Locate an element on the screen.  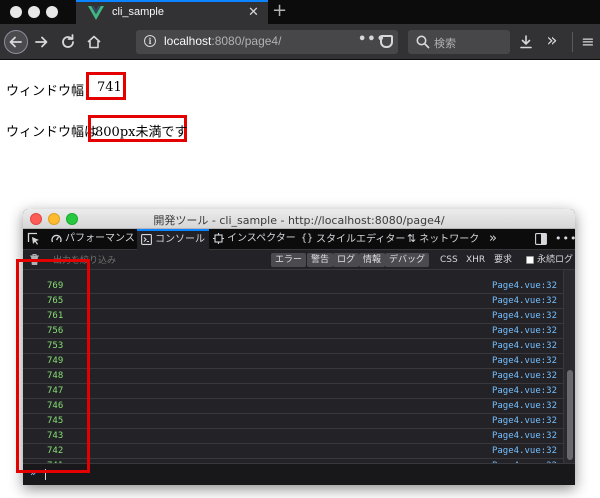
reload-icon is located at coordinates (68, 41).